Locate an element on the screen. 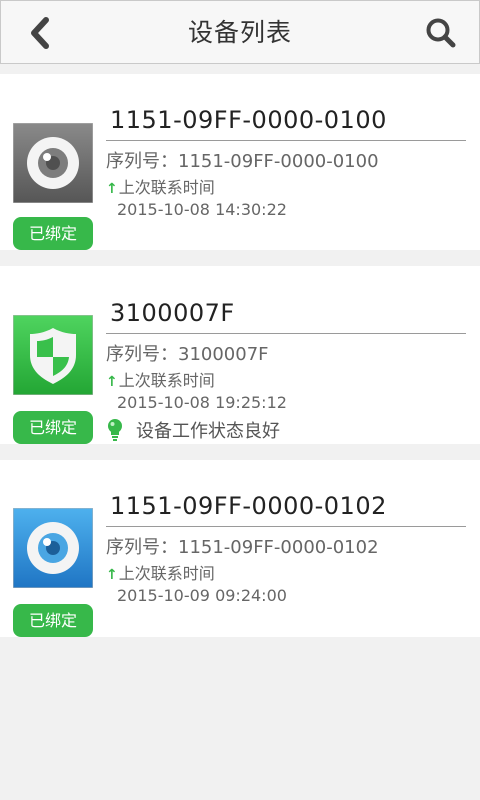 This screenshot has width=480, height=800. top-bar: 设备列表 is located at coordinates (240, 32).